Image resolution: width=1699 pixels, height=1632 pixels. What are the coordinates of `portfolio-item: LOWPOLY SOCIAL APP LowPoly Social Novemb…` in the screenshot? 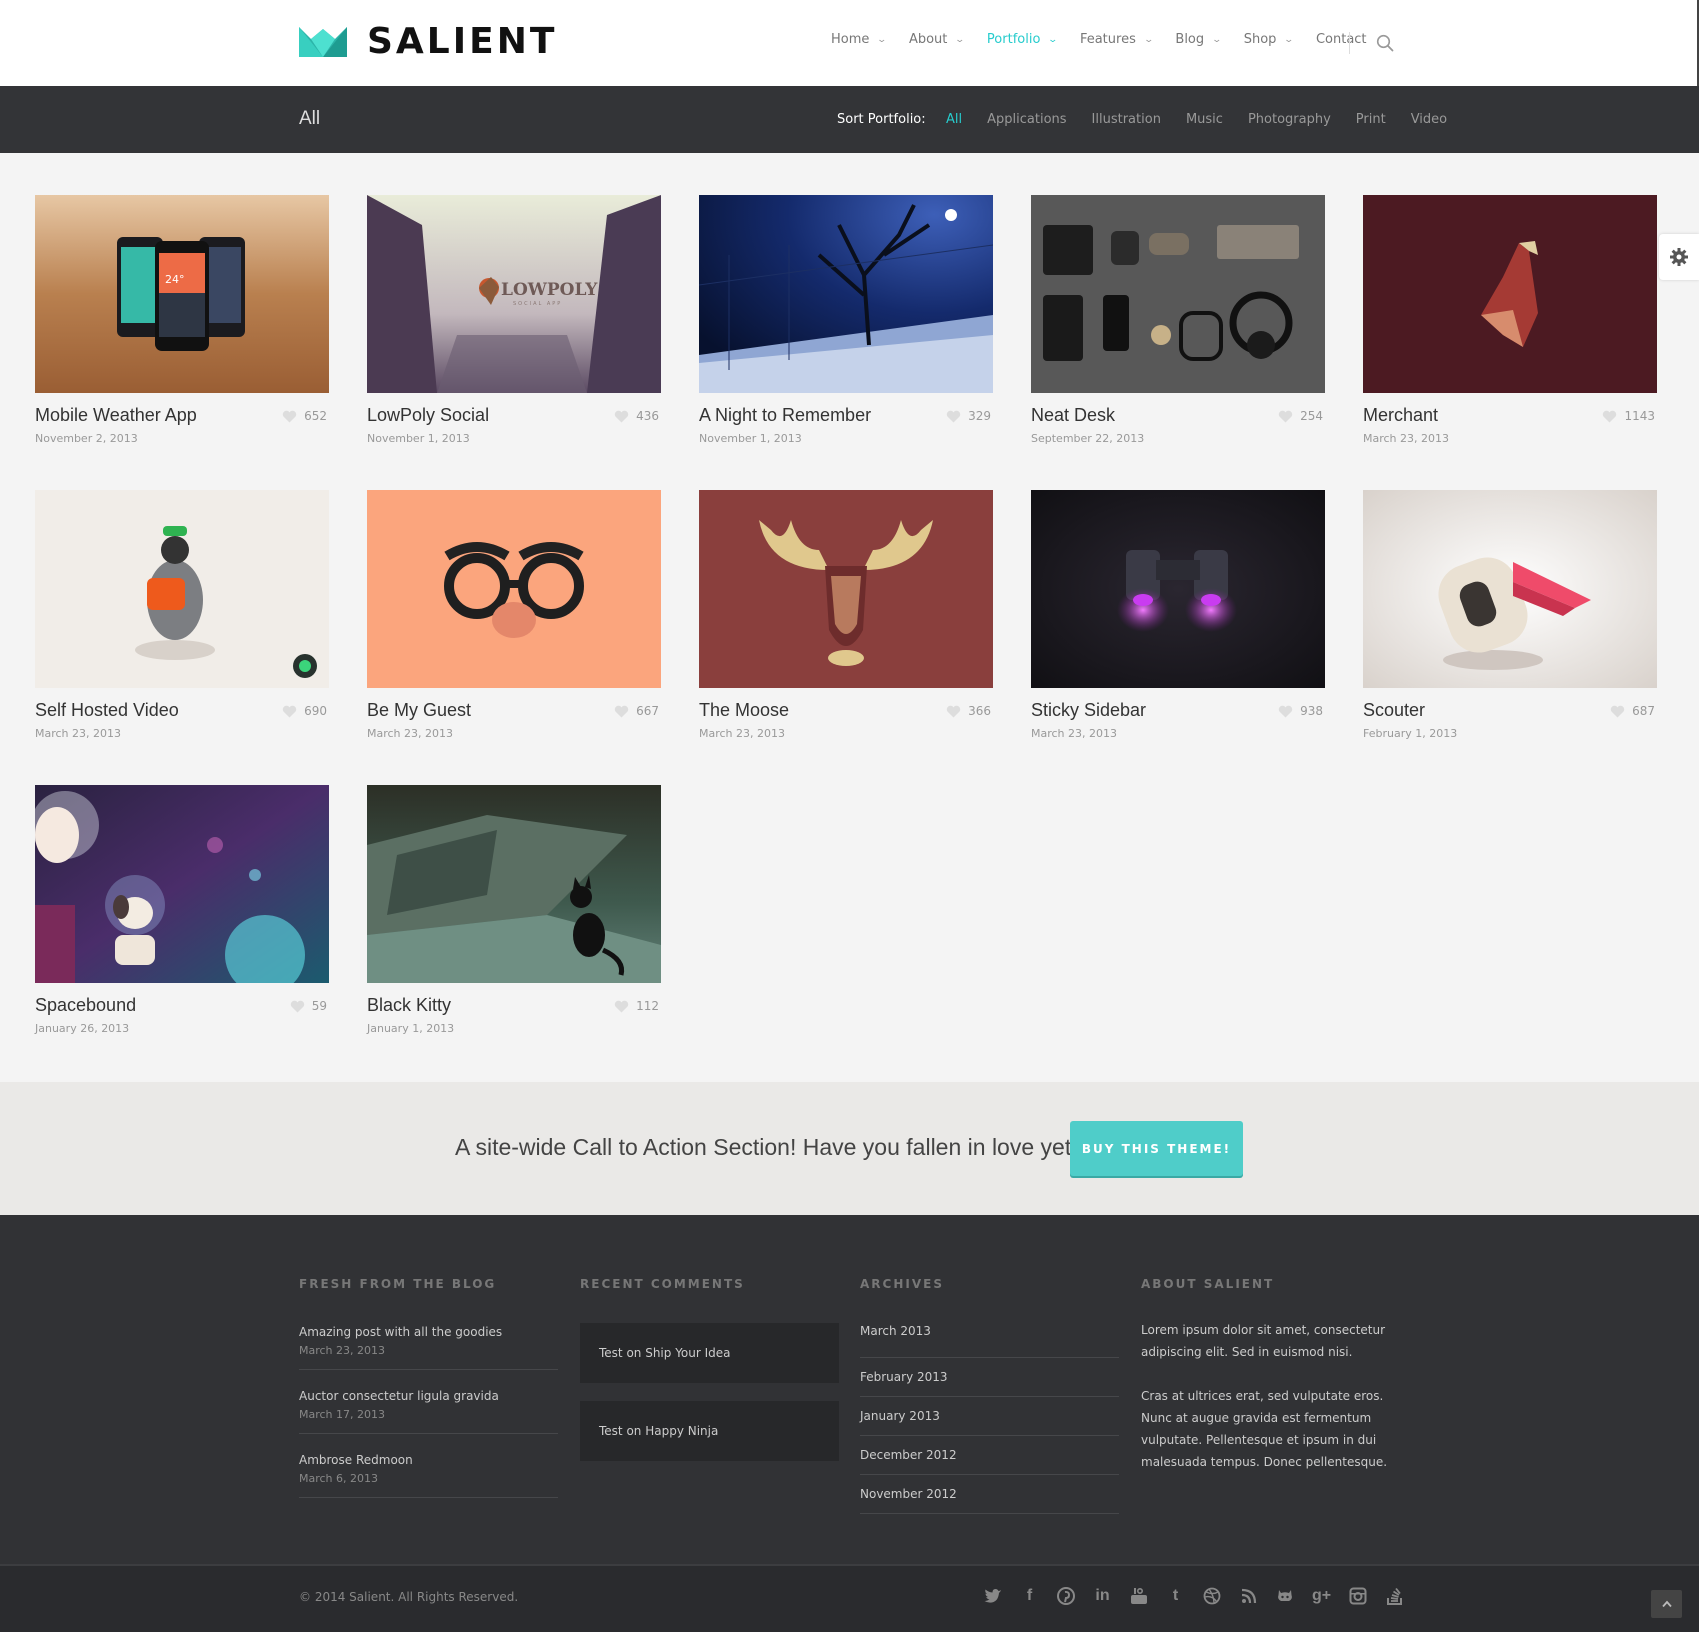 It's located at (514, 320).